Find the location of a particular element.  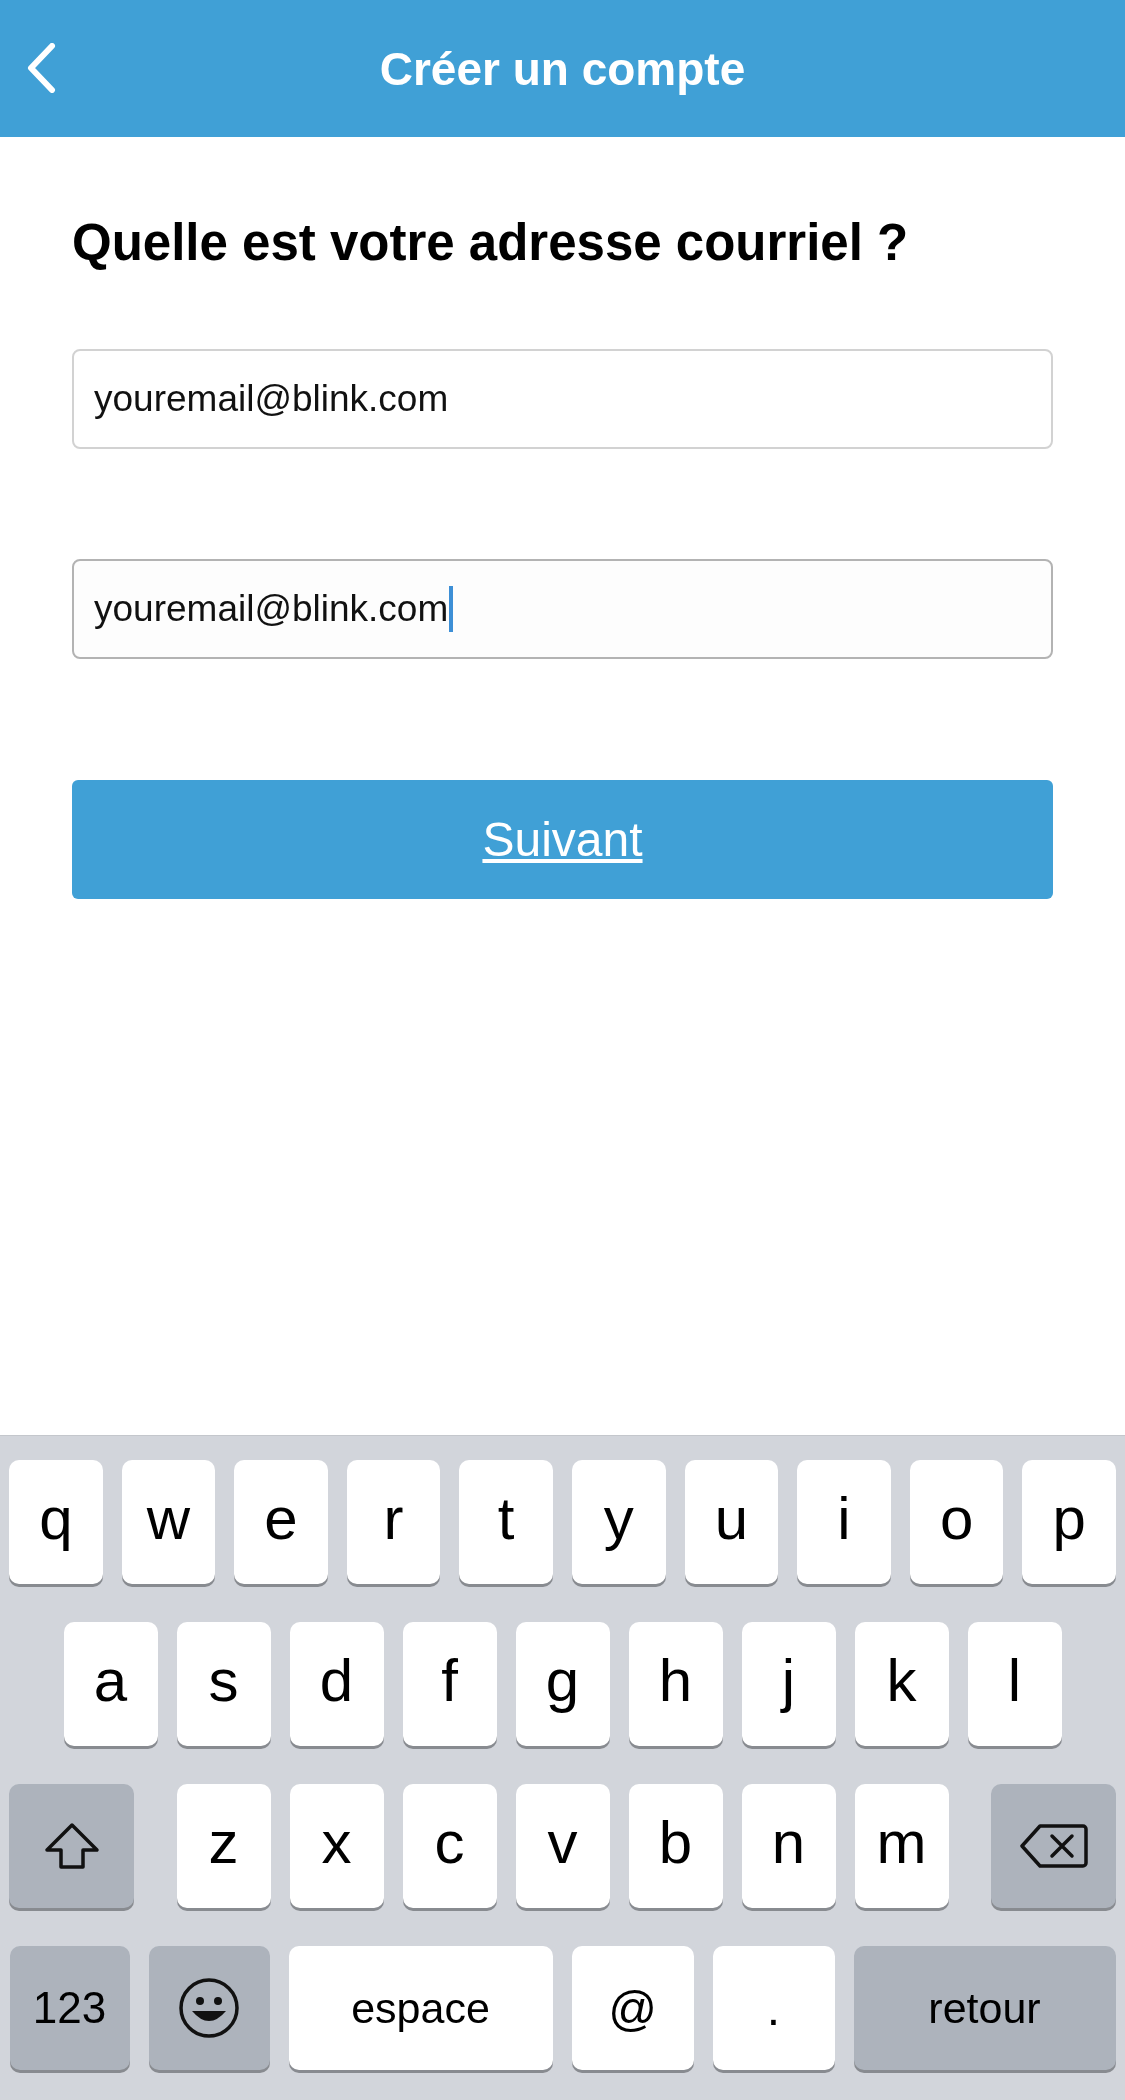

letter-key: s is located at coordinates (223, 1684).